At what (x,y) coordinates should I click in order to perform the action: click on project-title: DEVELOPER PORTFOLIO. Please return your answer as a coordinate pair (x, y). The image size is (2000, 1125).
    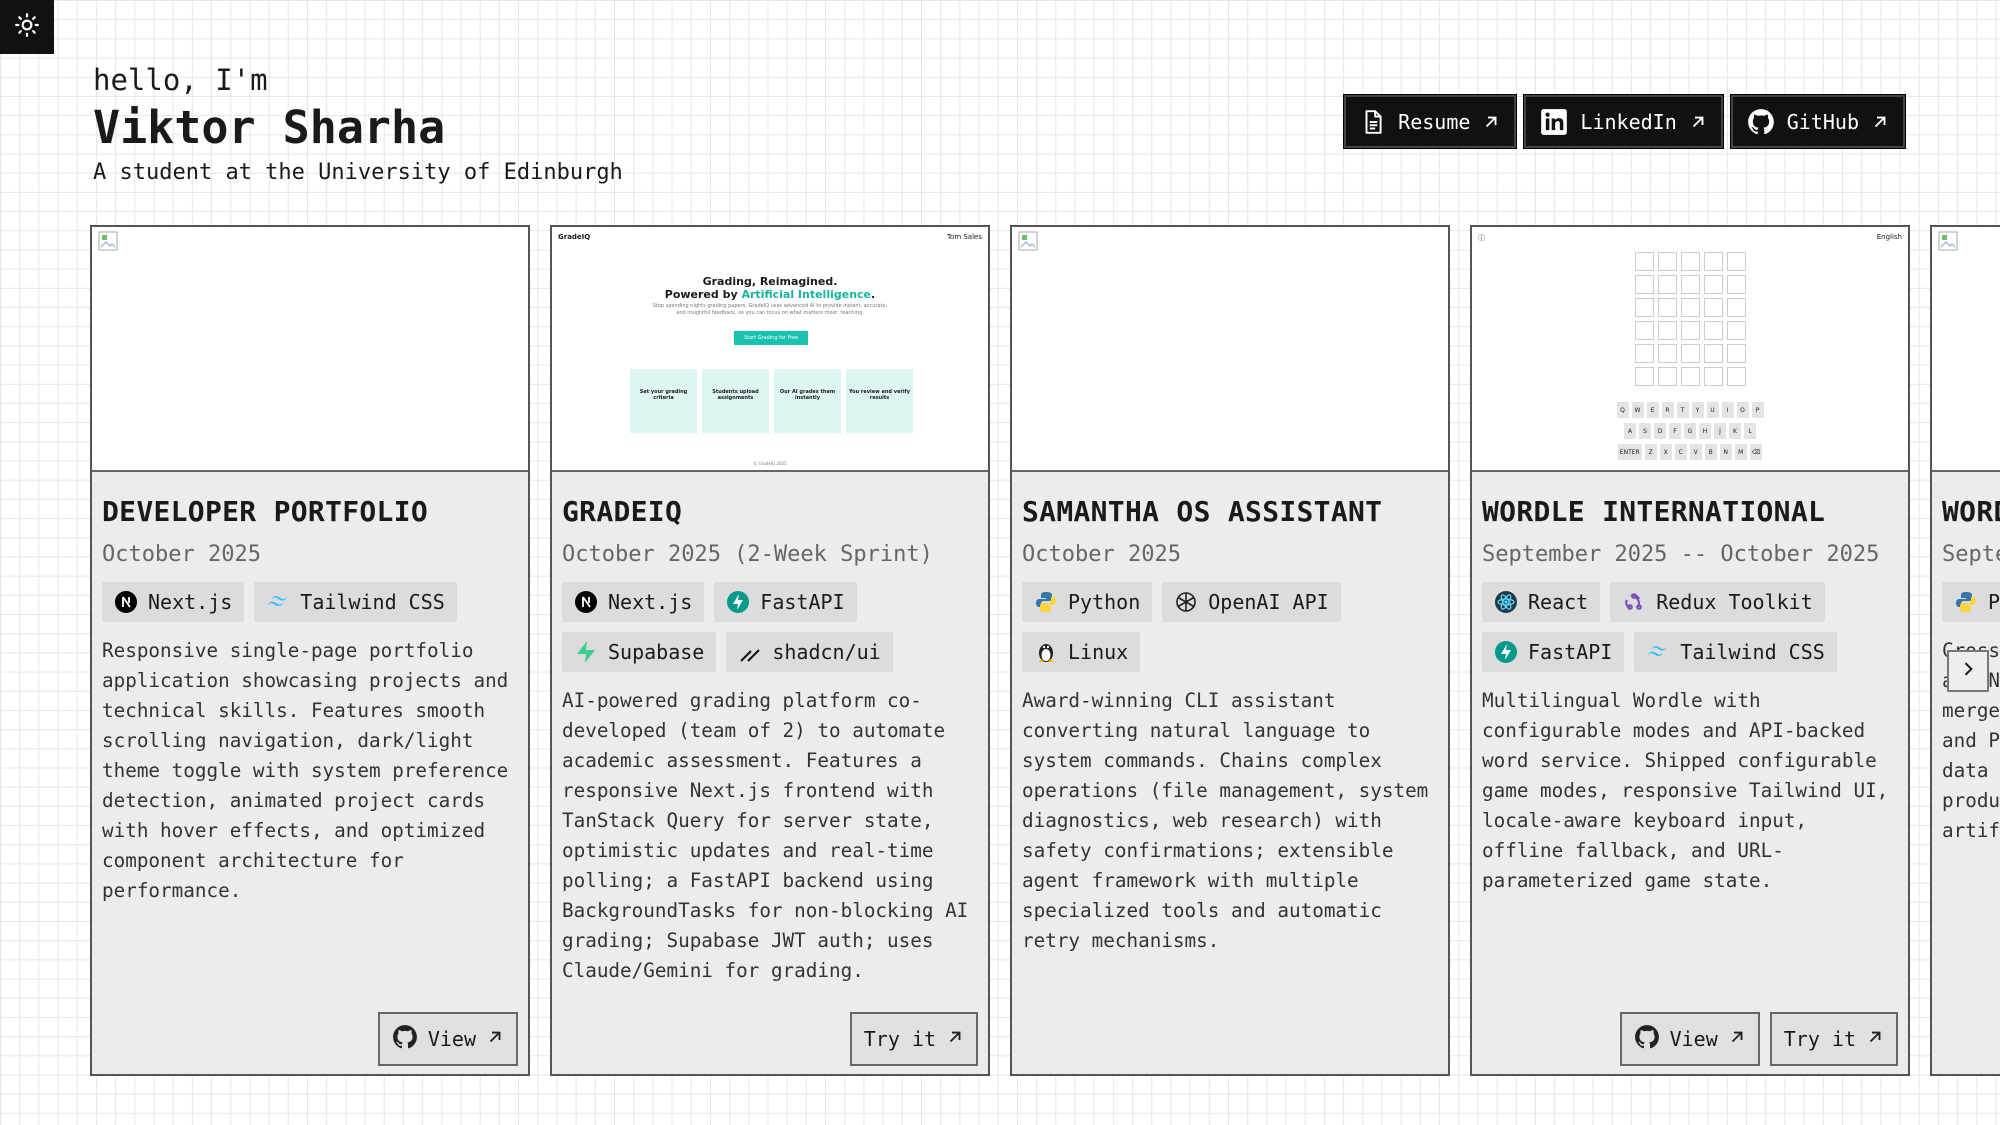
    Looking at the image, I should click on (265, 511).